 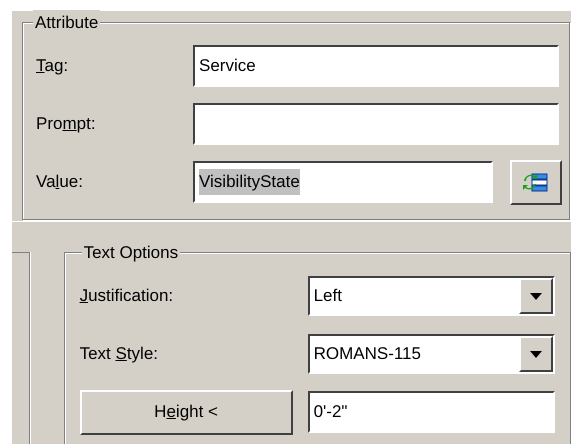 I want to click on height-button: Height <, so click(x=186, y=412).